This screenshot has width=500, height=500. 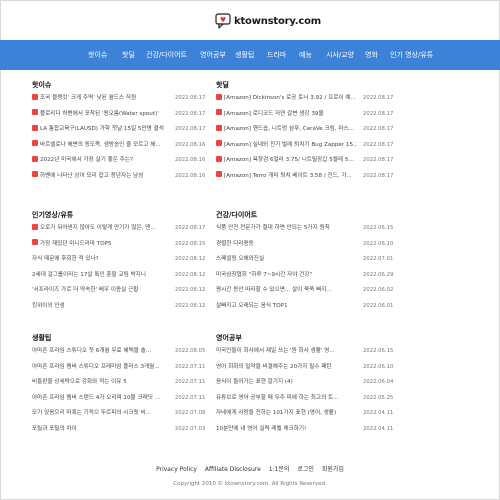 I want to click on list-item-title: '서프라이즈 가르 더 약속한' 배우 이종실 근황, so click(x=99, y=290).